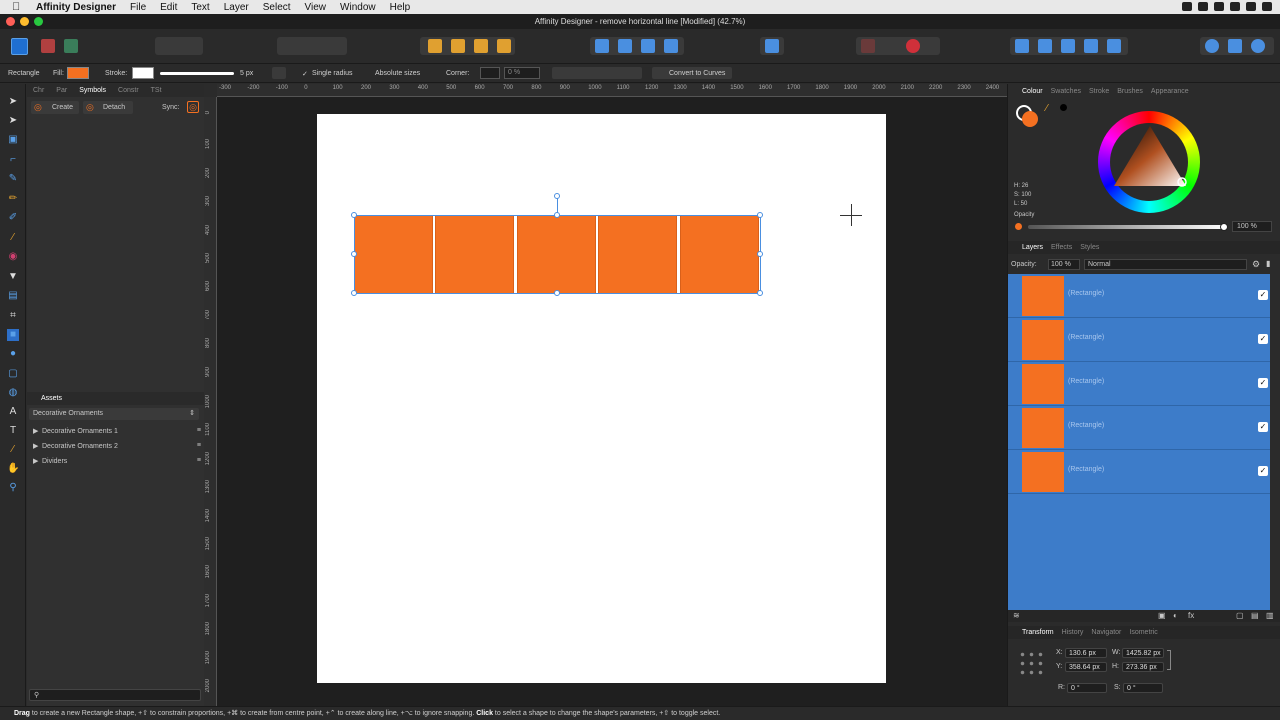  Describe the element at coordinates (602, 46) in the screenshot. I see `flip-horizontal-icon` at that location.